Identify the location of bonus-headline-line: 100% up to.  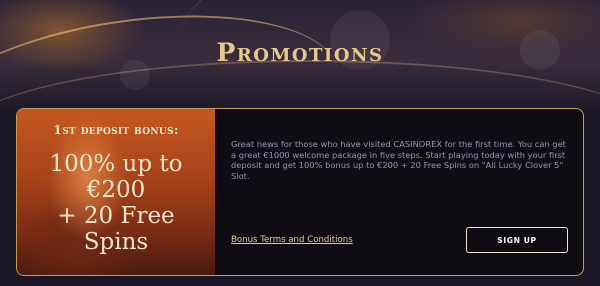
(116, 164).